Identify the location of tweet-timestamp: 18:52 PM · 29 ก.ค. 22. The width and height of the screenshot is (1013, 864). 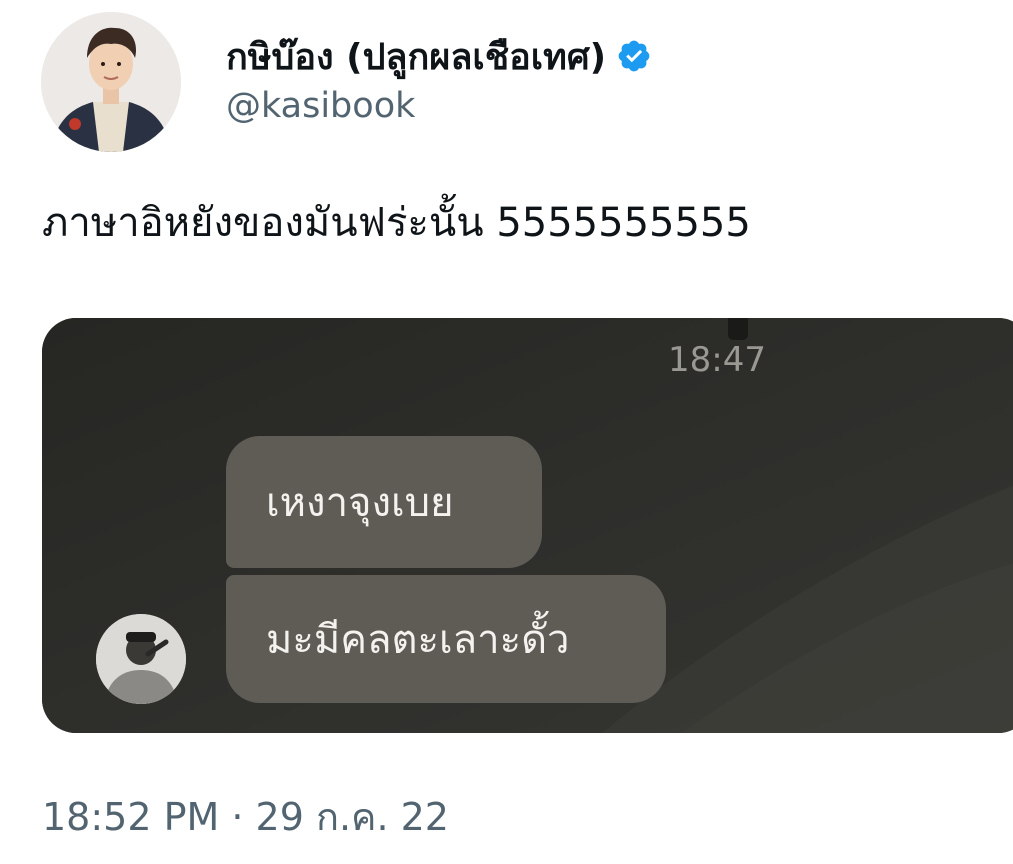
(245, 816).